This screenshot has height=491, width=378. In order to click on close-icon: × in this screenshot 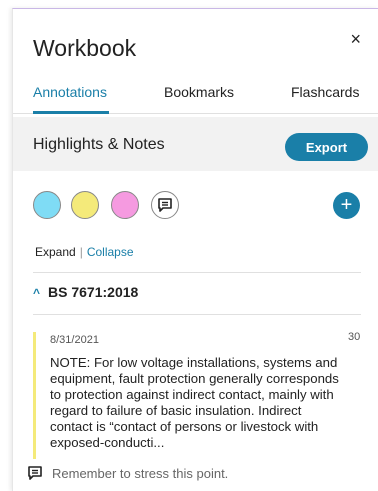, I will do `click(355, 39)`.